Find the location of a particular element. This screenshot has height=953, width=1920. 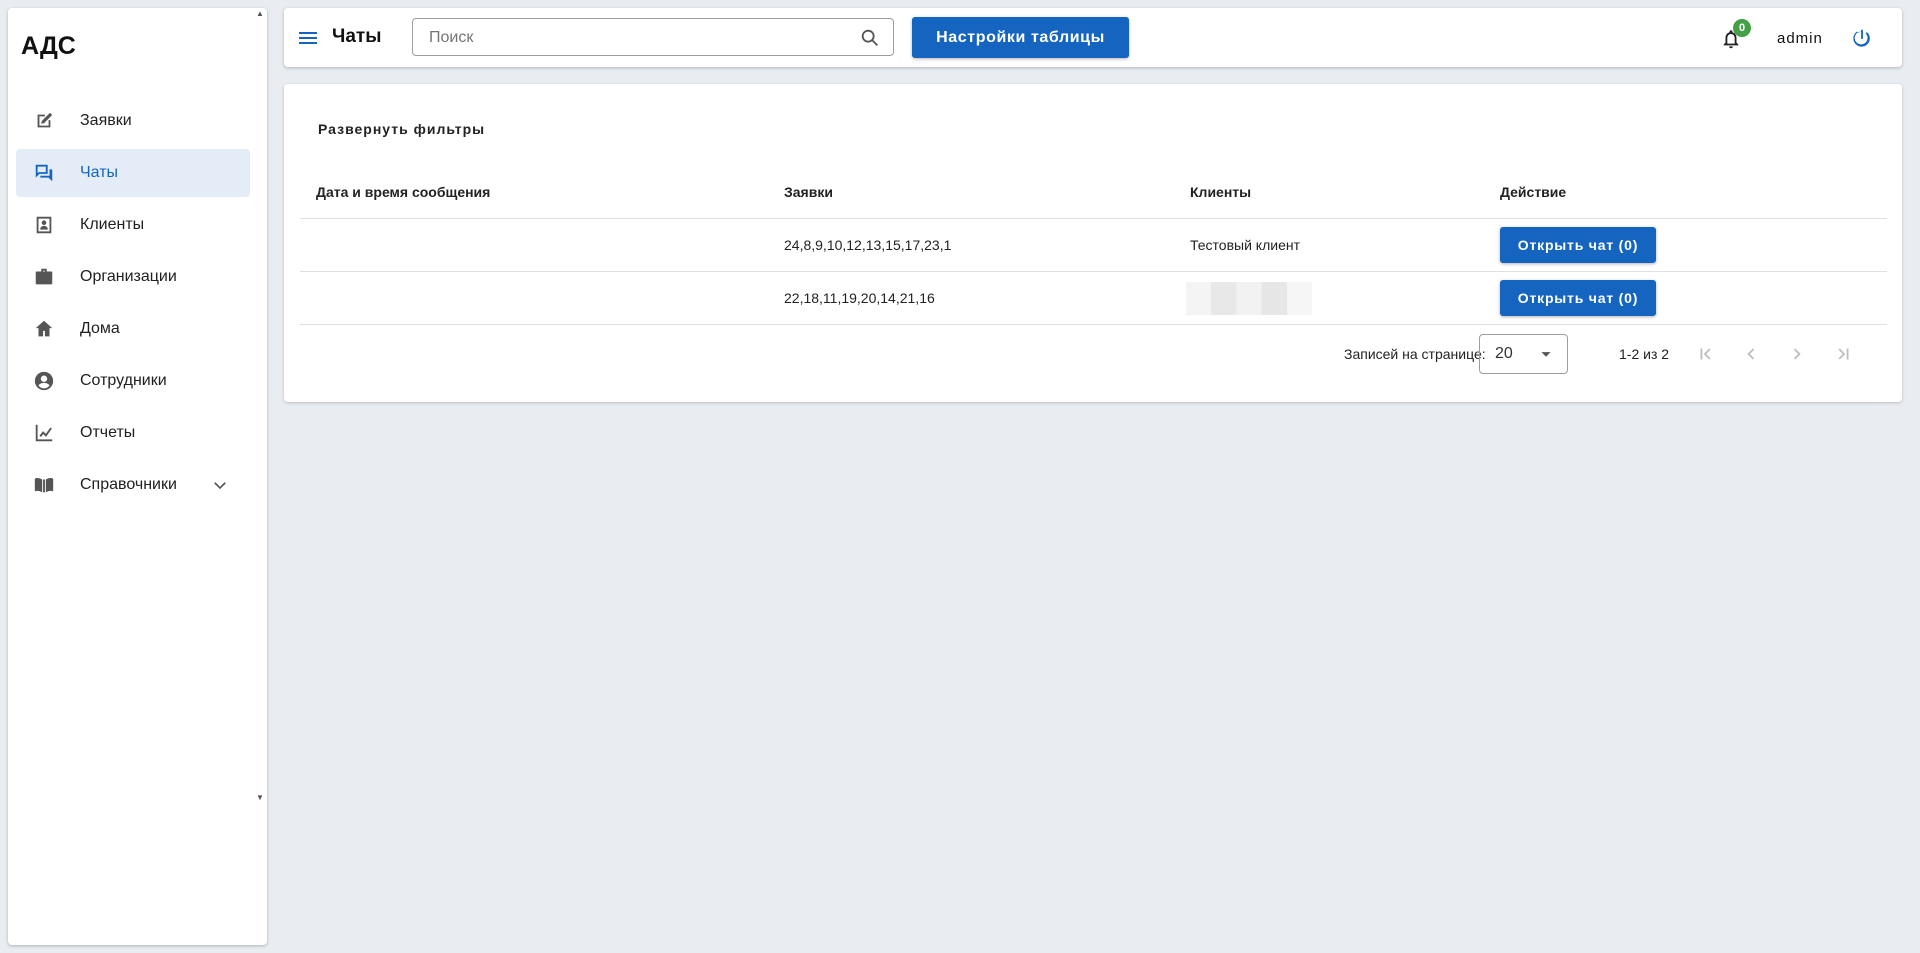

first-page-icon is located at coordinates (1706, 354).